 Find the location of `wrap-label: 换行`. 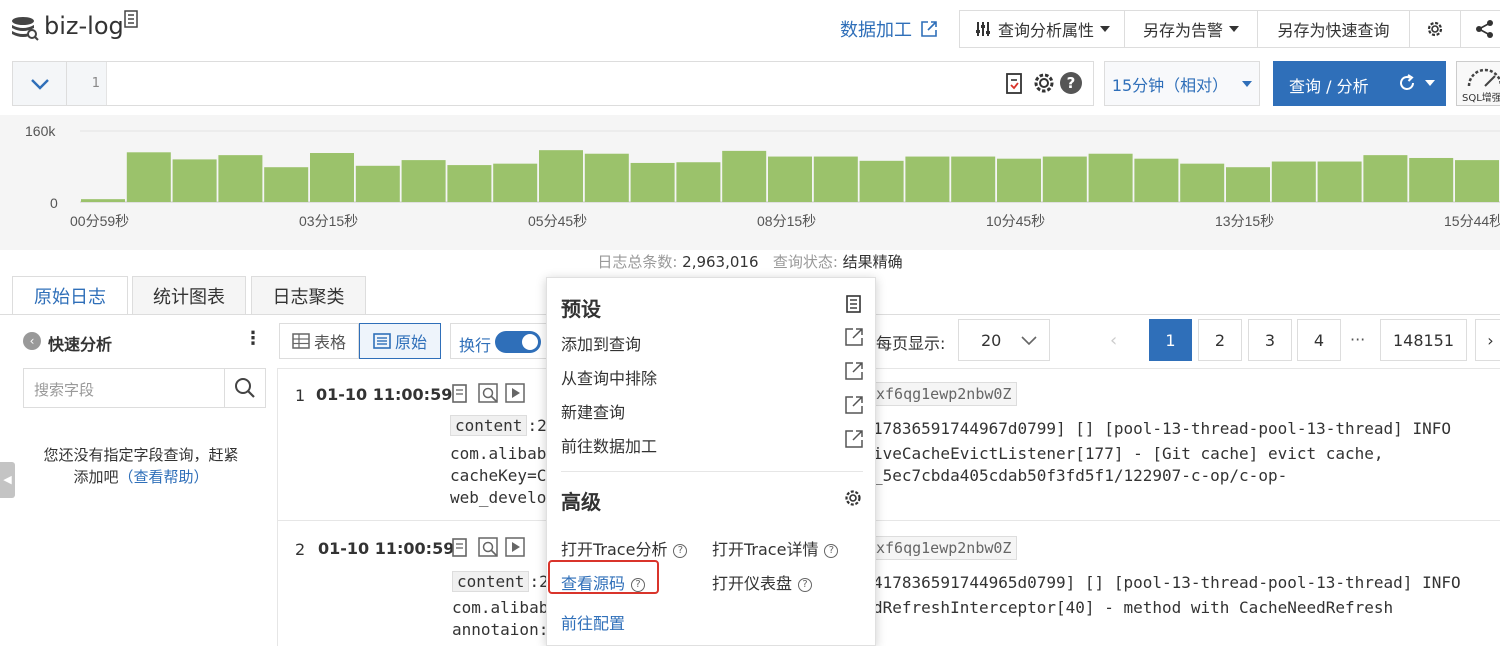

wrap-label: 换行 is located at coordinates (475, 345).